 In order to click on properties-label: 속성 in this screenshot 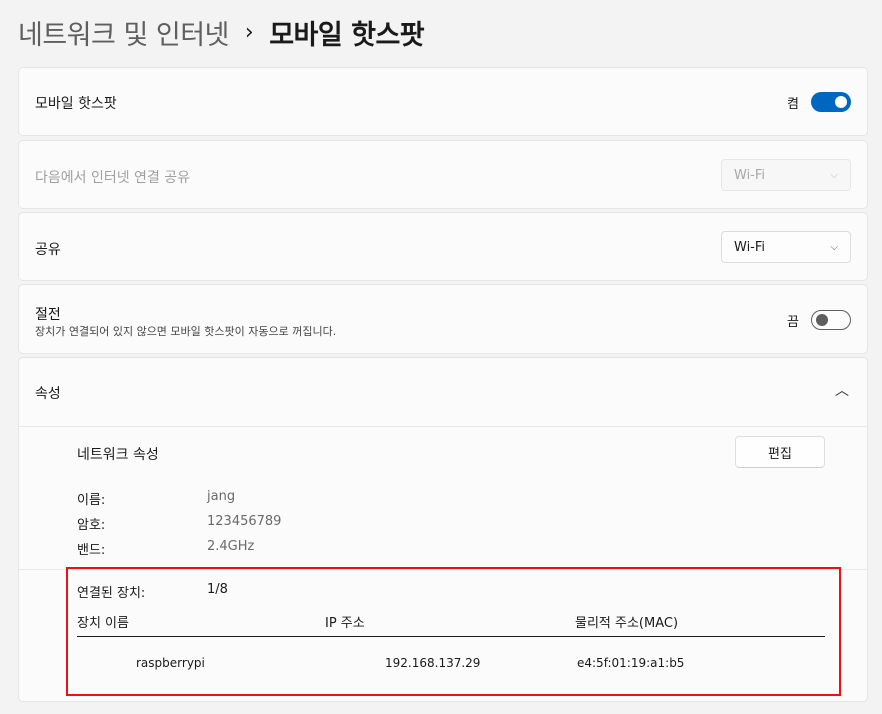, I will do `click(48, 394)`.